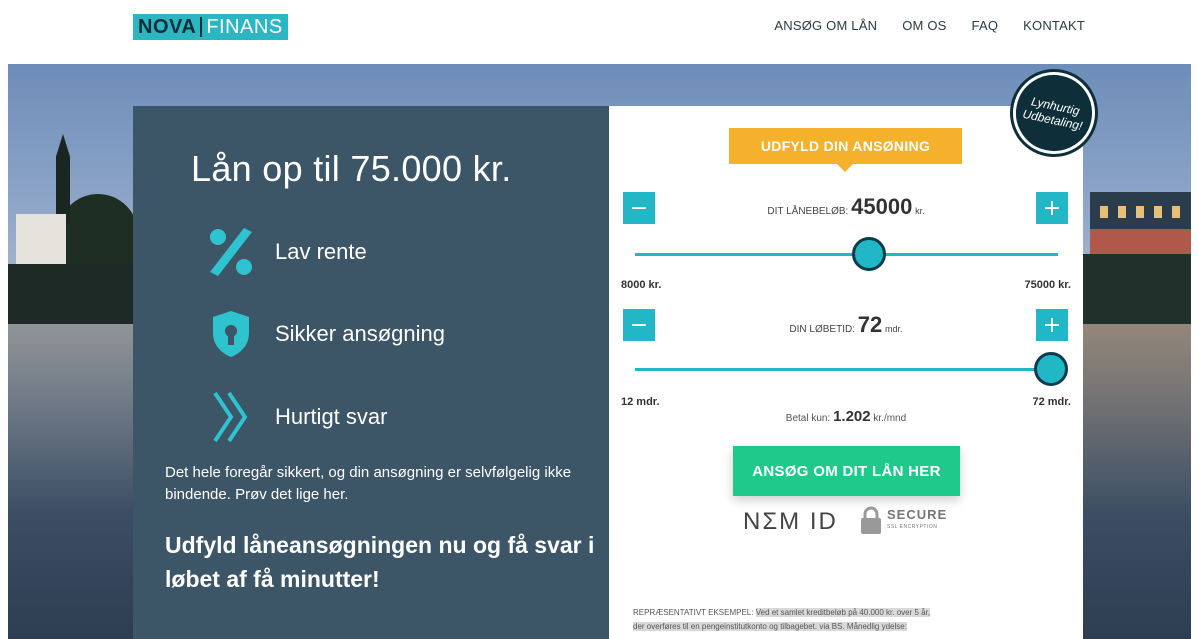  I want to click on term-label: DIN LØBETID:, so click(822, 329).